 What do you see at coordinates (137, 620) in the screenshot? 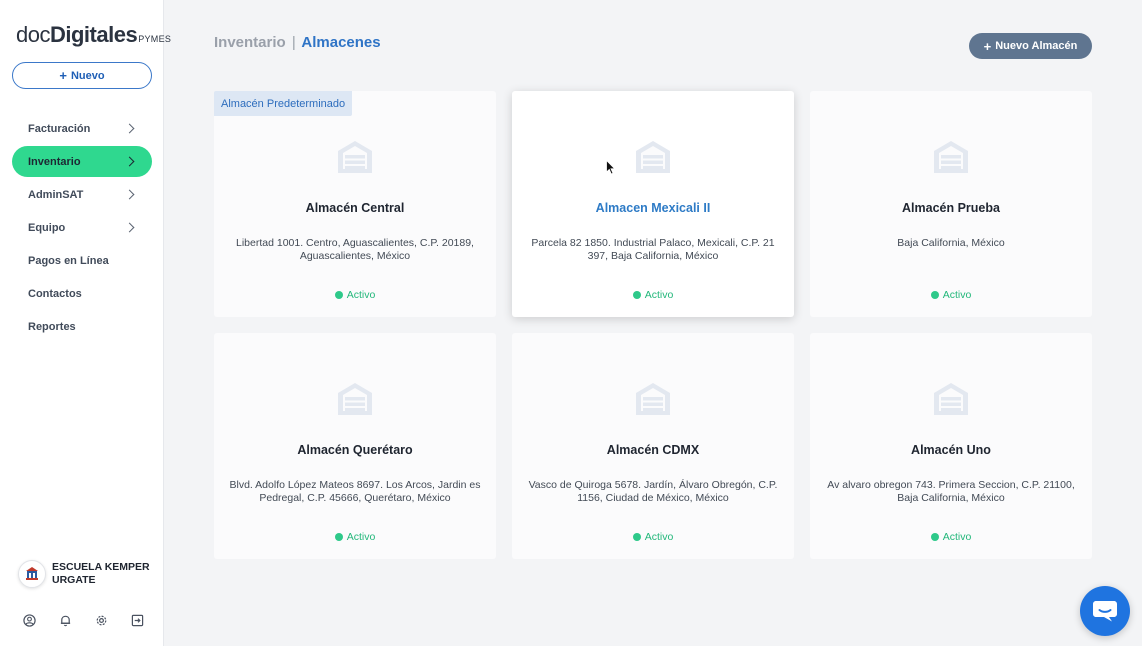
I see `logout-icon` at bounding box center [137, 620].